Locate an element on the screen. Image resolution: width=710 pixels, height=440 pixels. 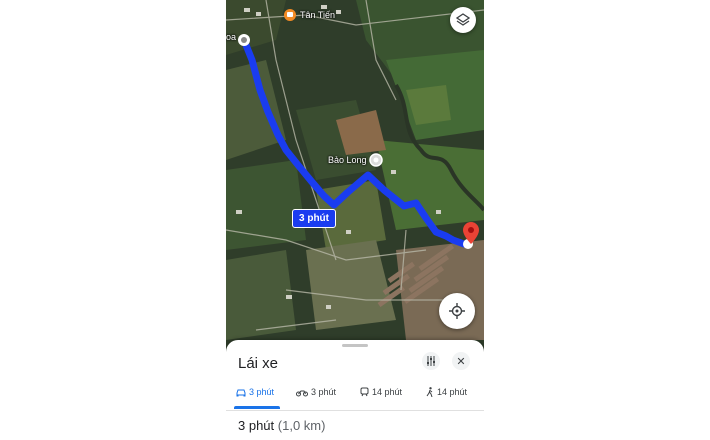
my-location-button is located at coordinates (457, 311).